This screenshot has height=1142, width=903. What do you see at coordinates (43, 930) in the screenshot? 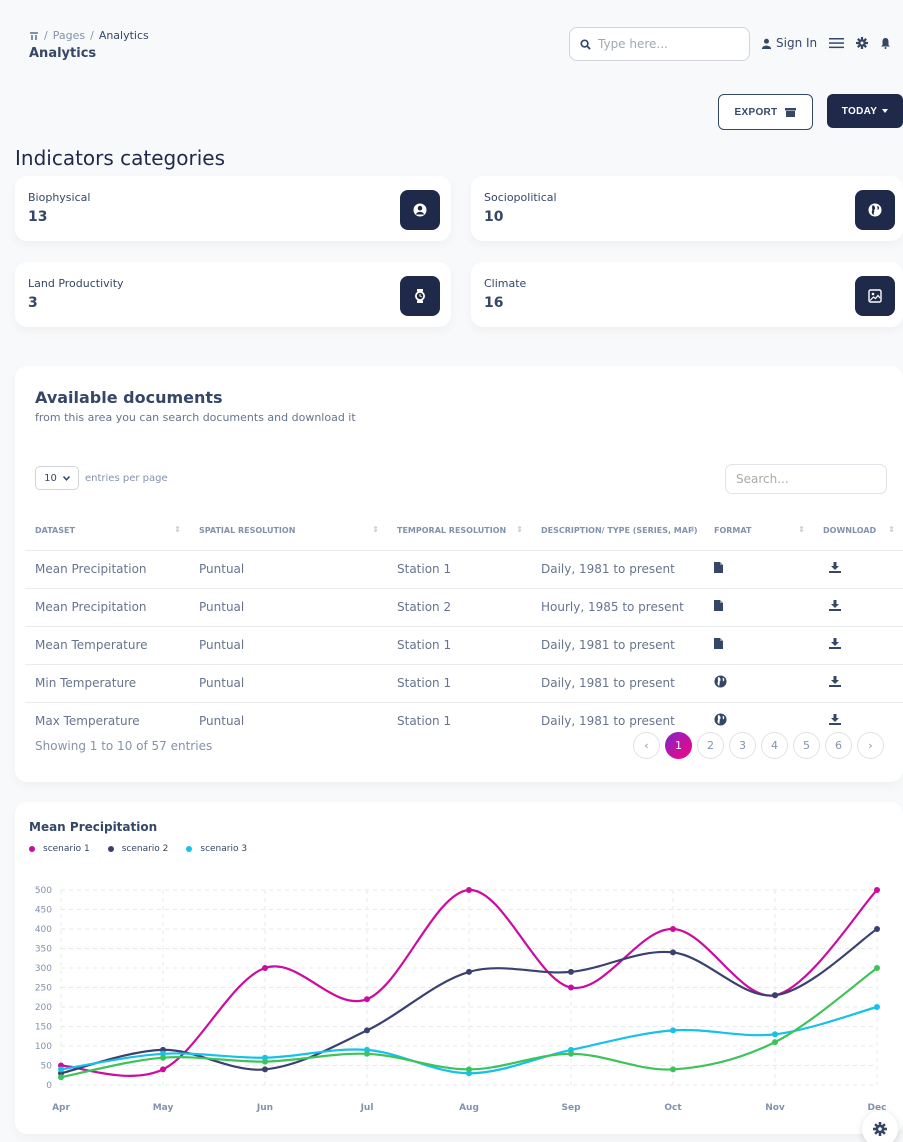
I see `y-tick-label: 400` at bounding box center [43, 930].